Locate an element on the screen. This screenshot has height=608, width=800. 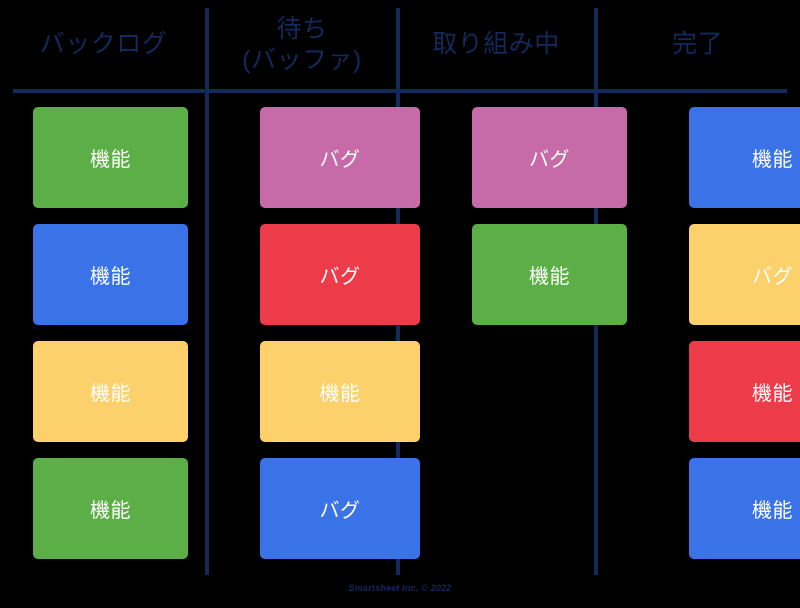
column-header-waiting-buffer: 待ち (バッファ) is located at coordinates (302, 44).